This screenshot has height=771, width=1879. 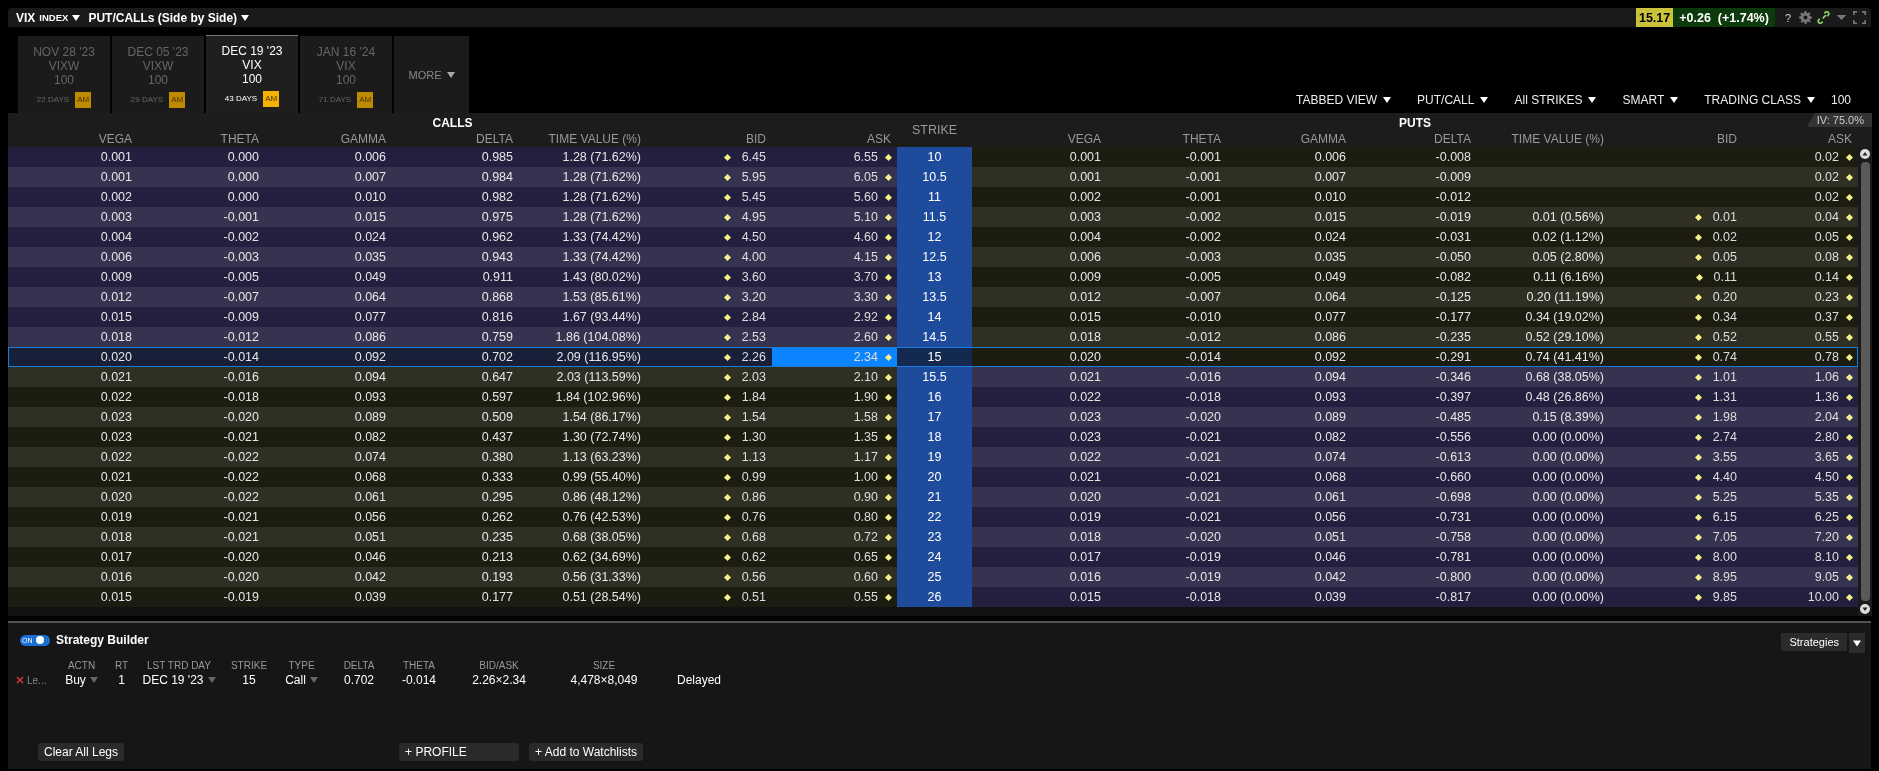 I want to click on table-row: 0.004 -0.002 0.024 0.962 1.33 (74.42%) 4.50 4.60 12 0.004 -0.002 0.024 -0.031 0.02 (1.12%) 0.02 0.05, so click(x=933, y=237).